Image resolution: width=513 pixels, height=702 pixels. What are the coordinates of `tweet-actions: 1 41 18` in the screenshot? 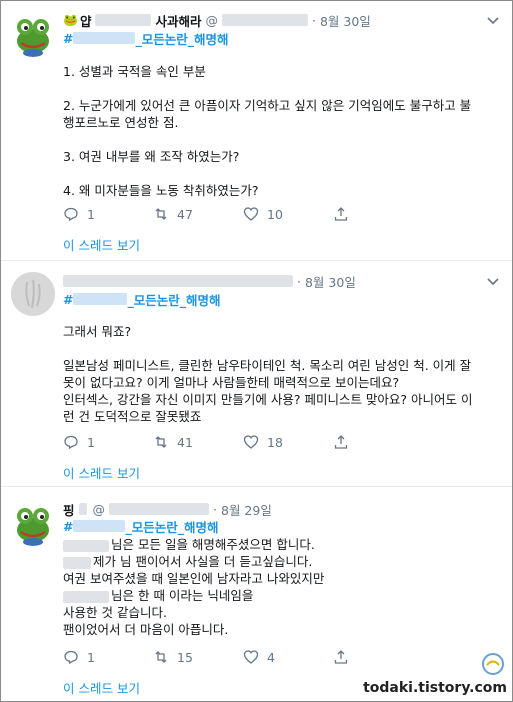 It's located at (243, 442).